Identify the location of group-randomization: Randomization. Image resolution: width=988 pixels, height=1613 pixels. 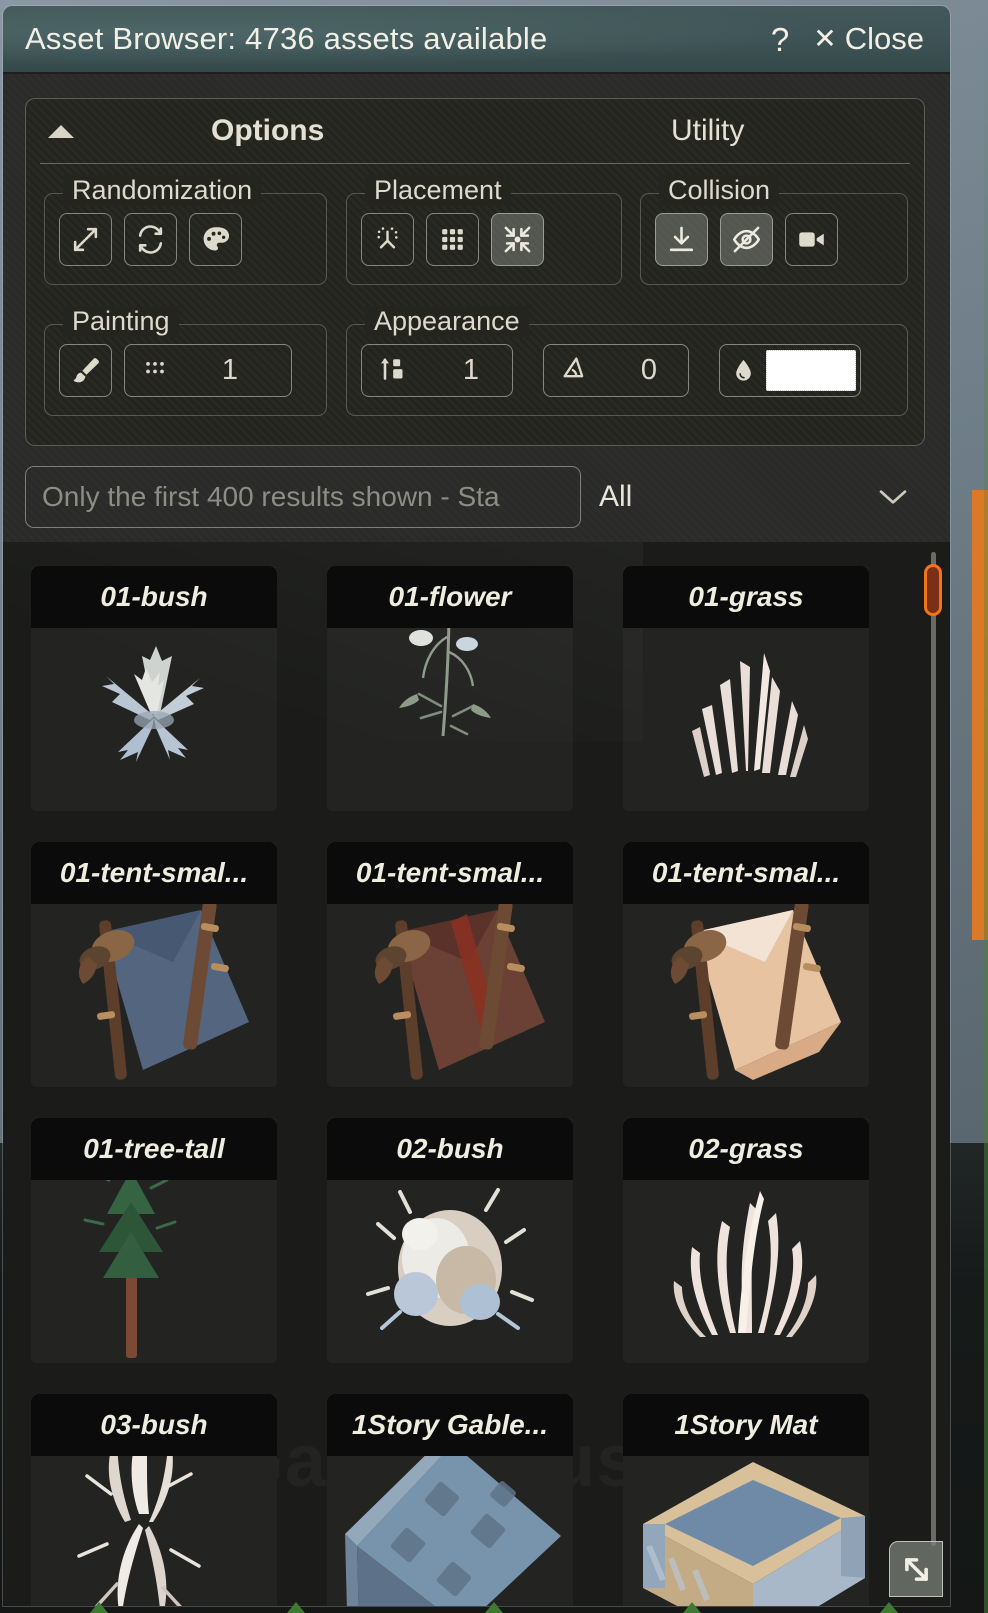
(185, 230).